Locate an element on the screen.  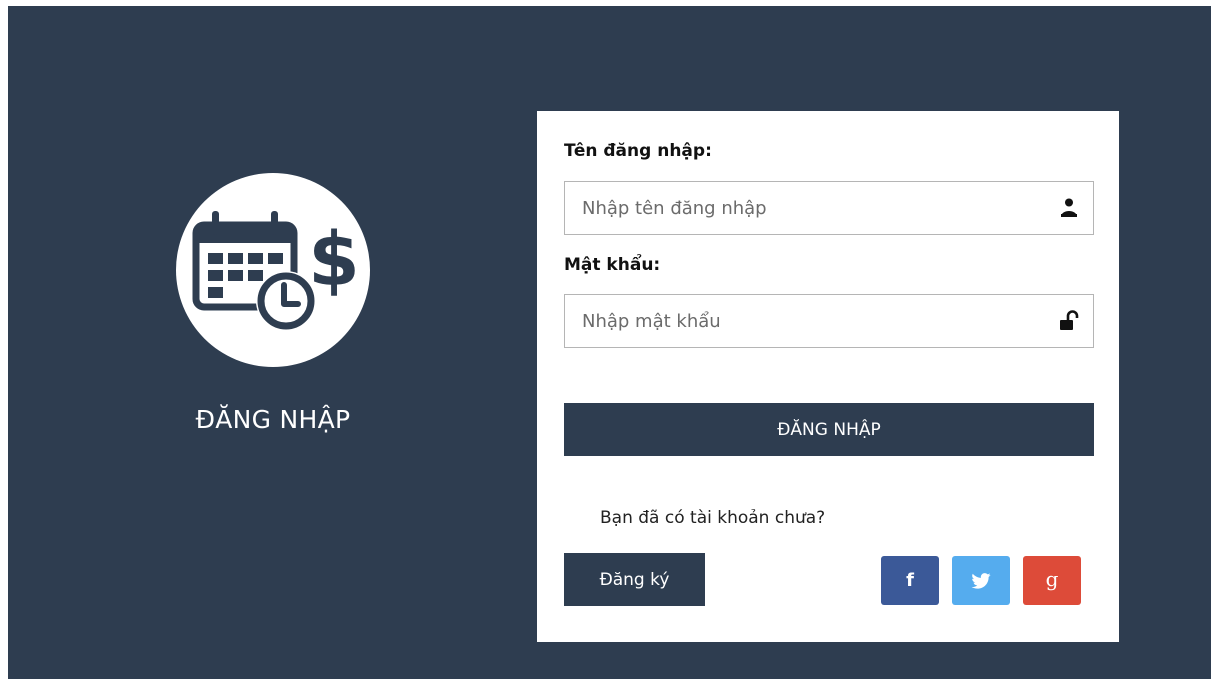
user-icon is located at coordinates (1069, 207).